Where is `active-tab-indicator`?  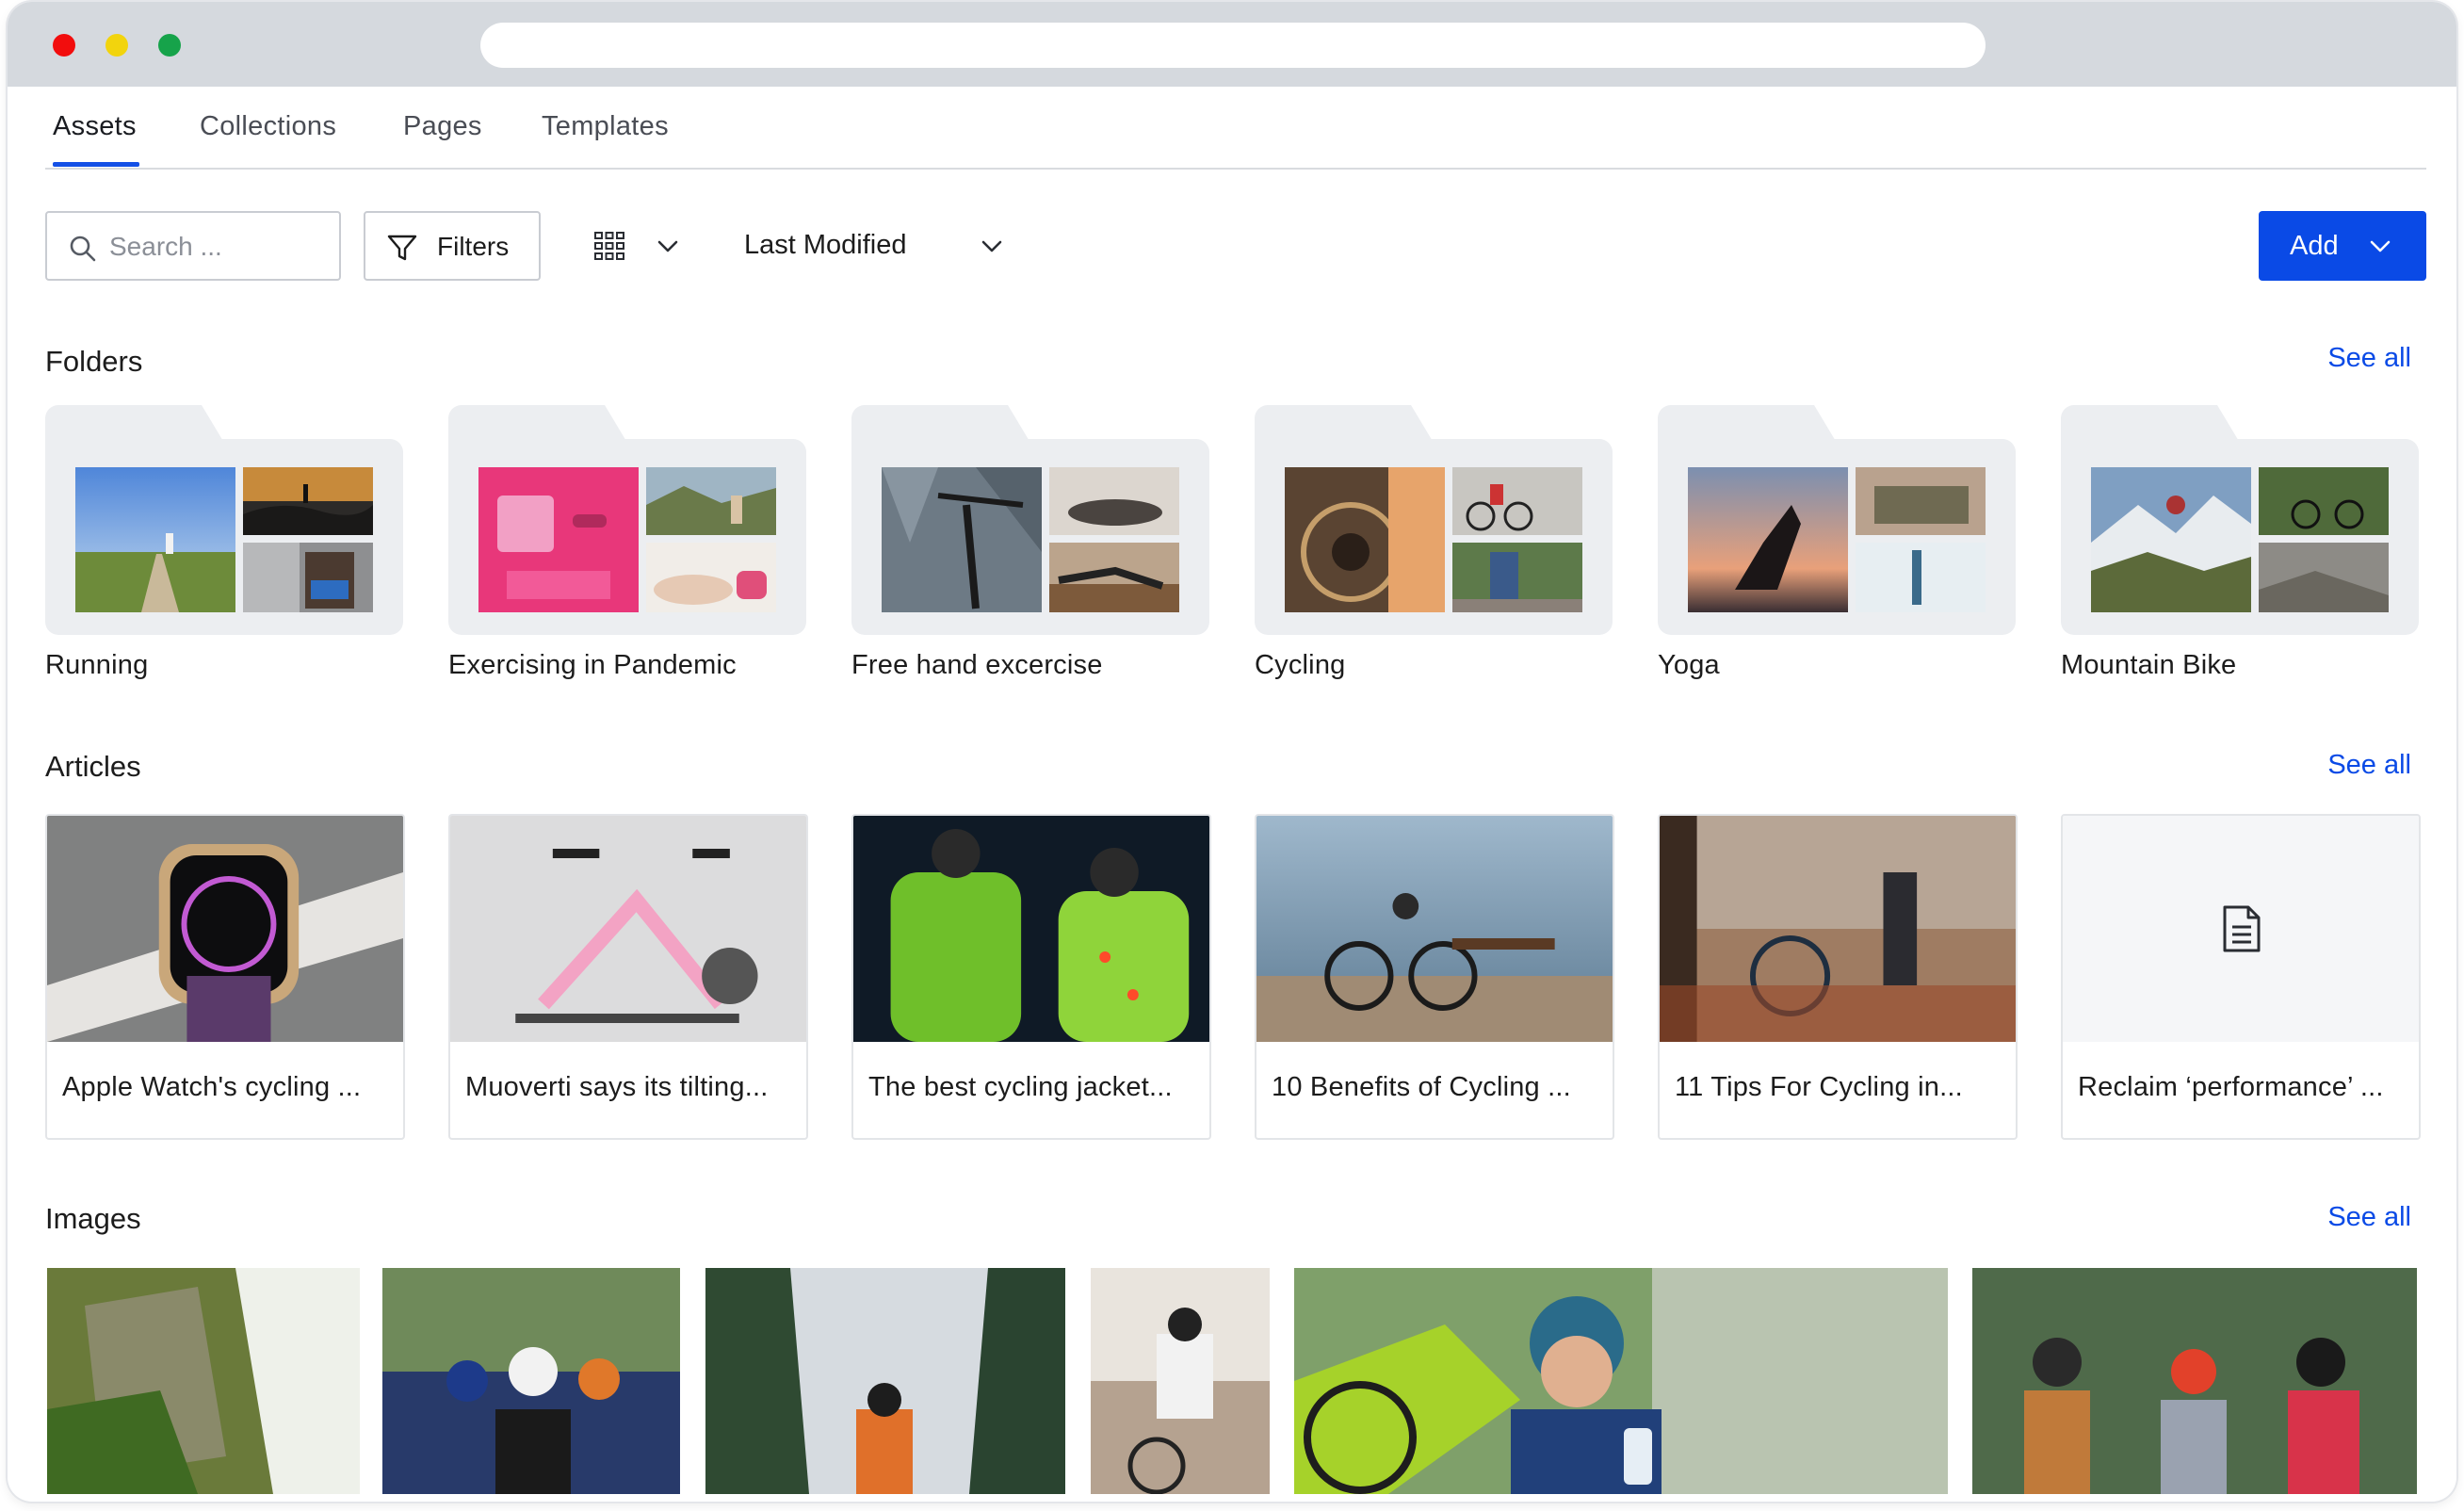
active-tab-indicator is located at coordinates (96, 164).